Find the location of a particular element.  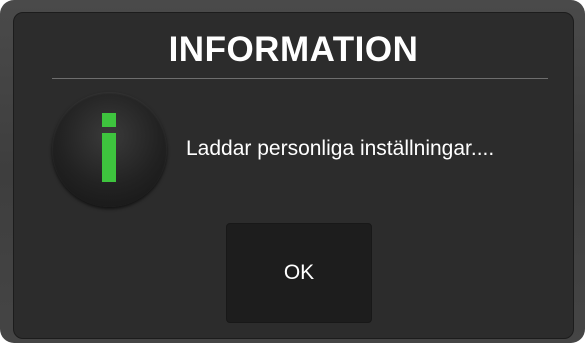

dialog-title: INFORMATION is located at coordinates (293, 49).